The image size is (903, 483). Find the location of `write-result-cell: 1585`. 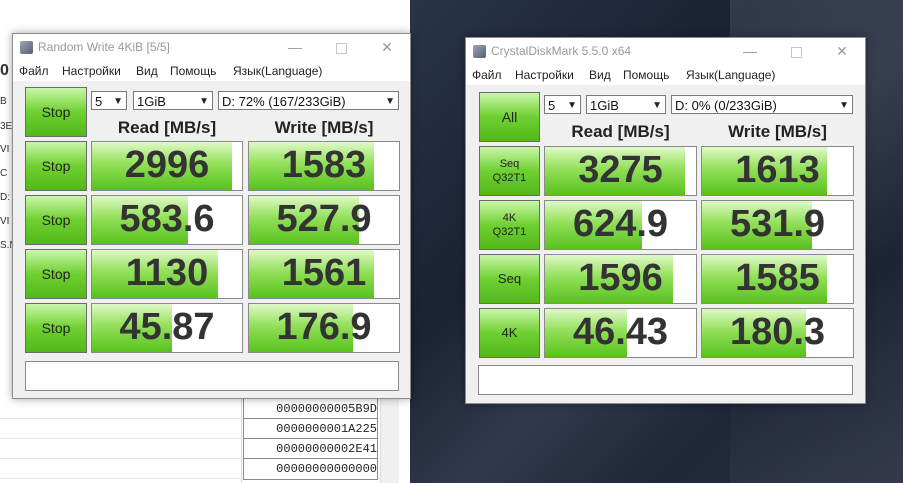

write-result-cell: 1585 is located at coordinates (777, 279).